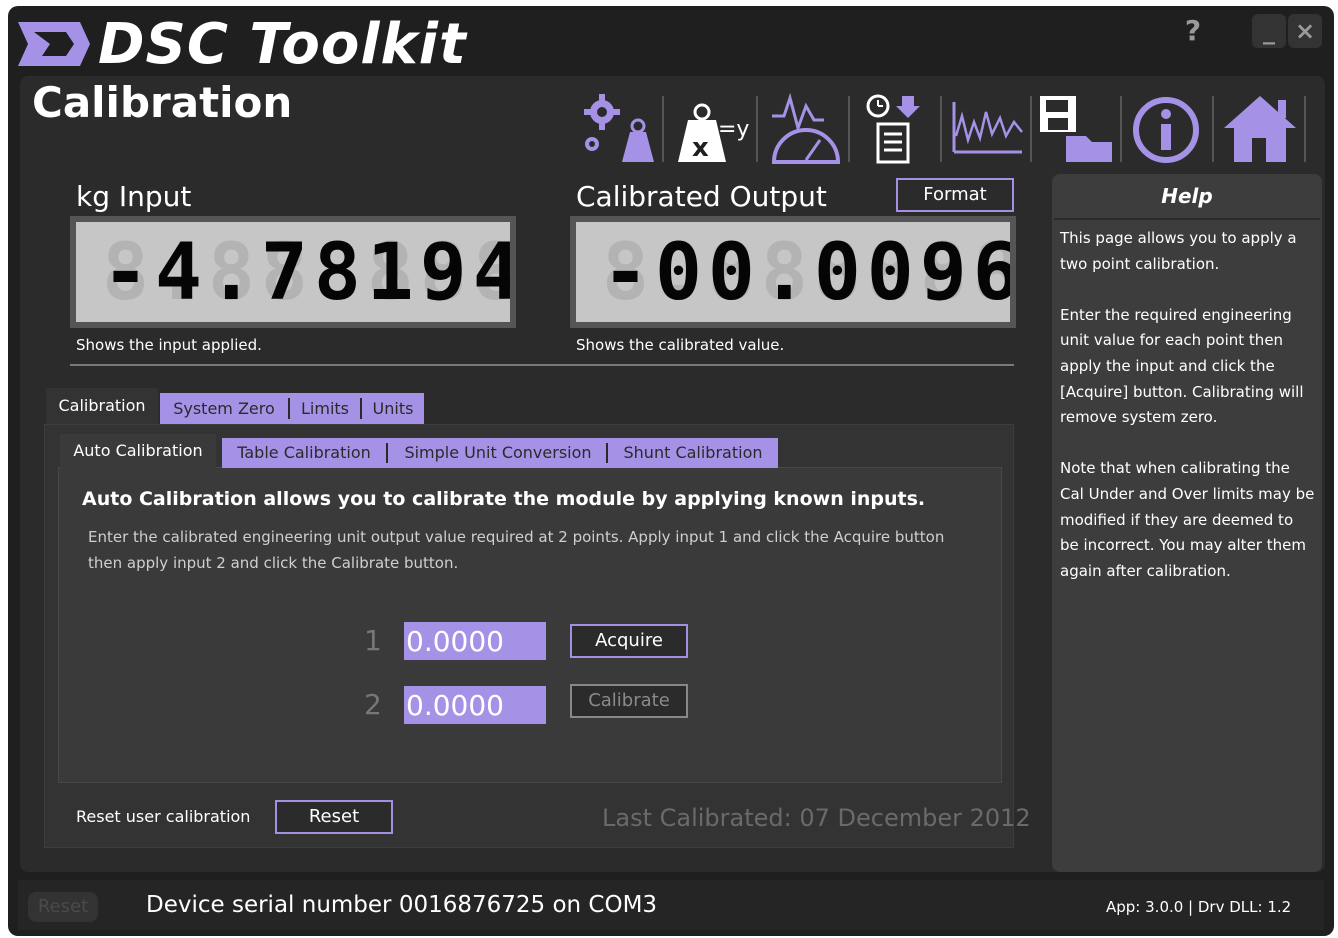 This screenshot has height=938, width=1338. Describe the element at coordinates (498, 453) in the screenshot. I see `tab-simple-unit-conversion: Simple Unit Conversion` at that location.